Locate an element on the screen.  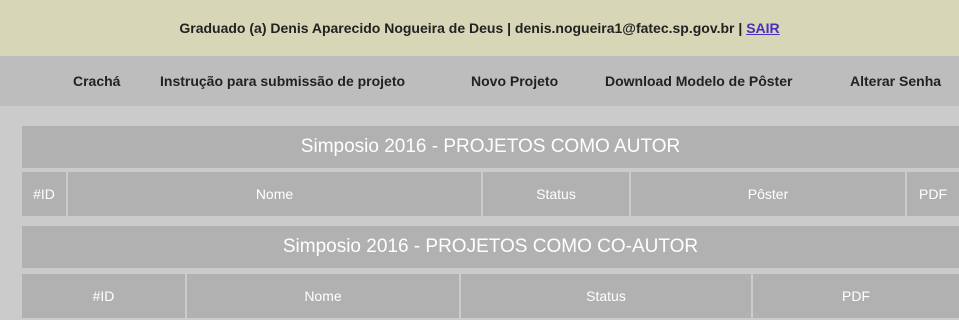
author-table-title: Simposio 2016 - PROJETOS COMO AUTOR is located at coordinates (490, 147).